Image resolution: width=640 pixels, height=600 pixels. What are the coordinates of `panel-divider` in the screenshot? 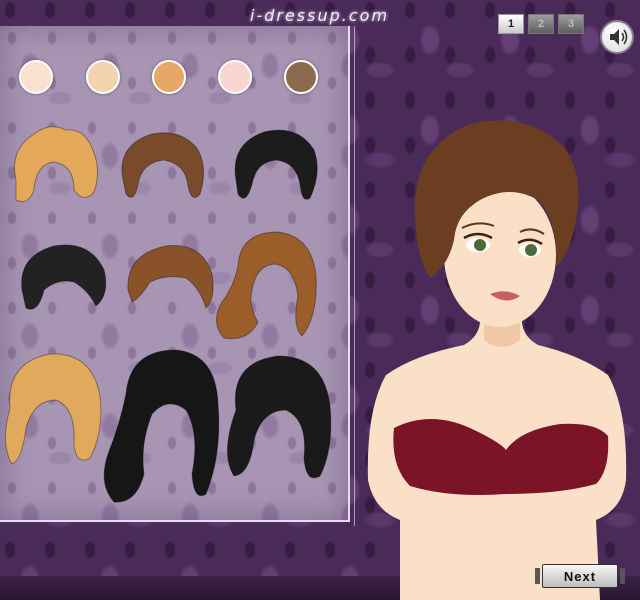 It's located at (354, 276).